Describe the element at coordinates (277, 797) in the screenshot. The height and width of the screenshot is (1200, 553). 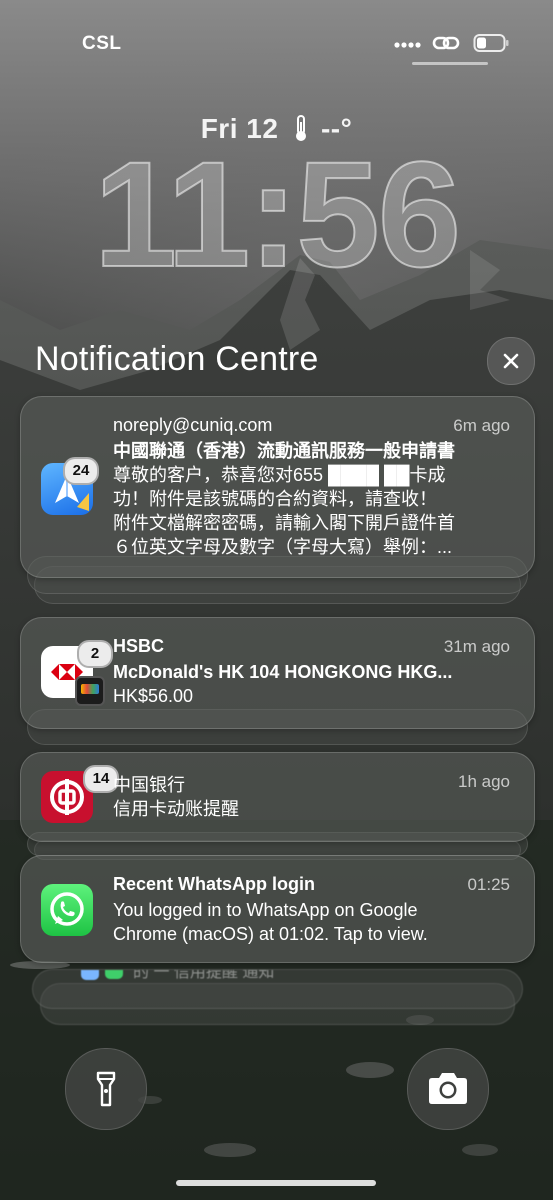
I see `notification-card: 14 中国银行 1h ago 信用卡动账提醒` at that location.